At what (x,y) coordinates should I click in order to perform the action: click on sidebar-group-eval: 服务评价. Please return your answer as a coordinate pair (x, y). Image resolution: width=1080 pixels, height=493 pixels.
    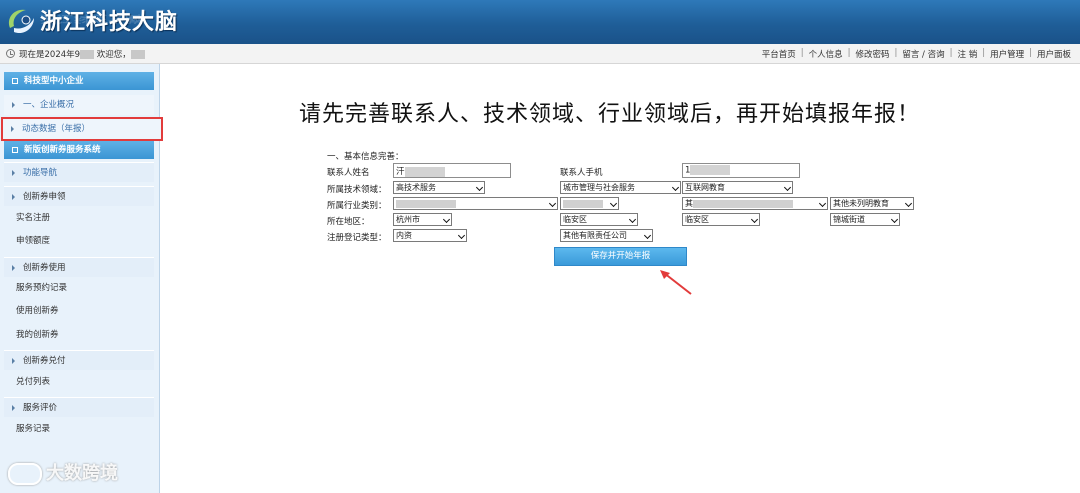
    Looking at the image, I should click on (79, 407).